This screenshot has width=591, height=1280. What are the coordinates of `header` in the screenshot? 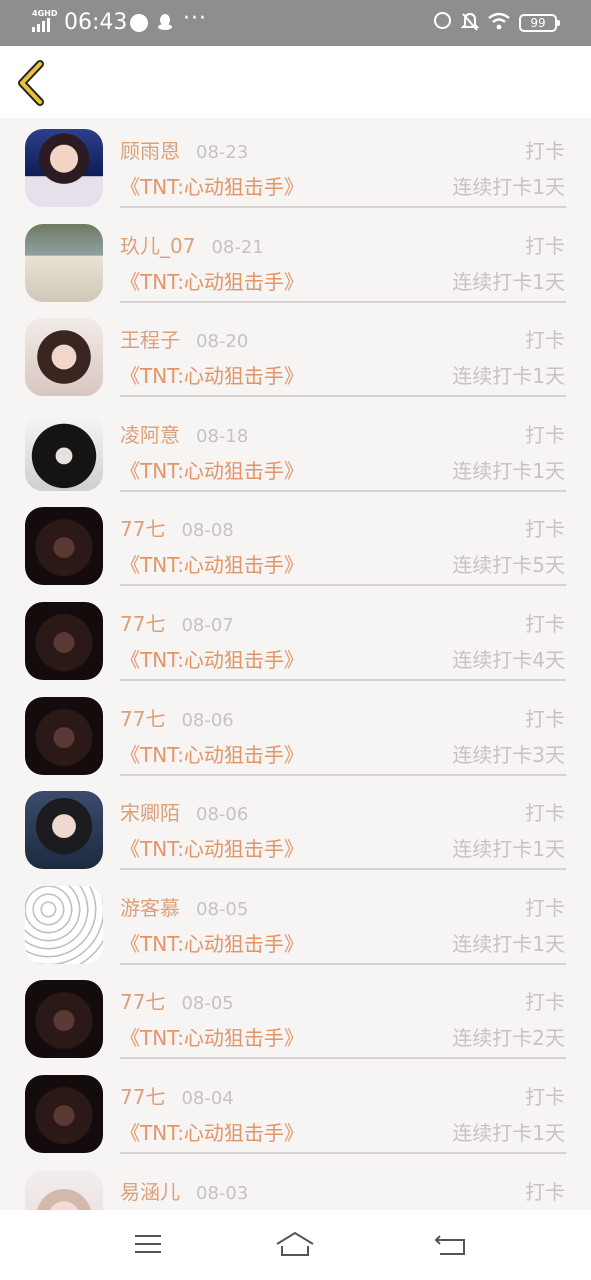 It's located at (295, 82).